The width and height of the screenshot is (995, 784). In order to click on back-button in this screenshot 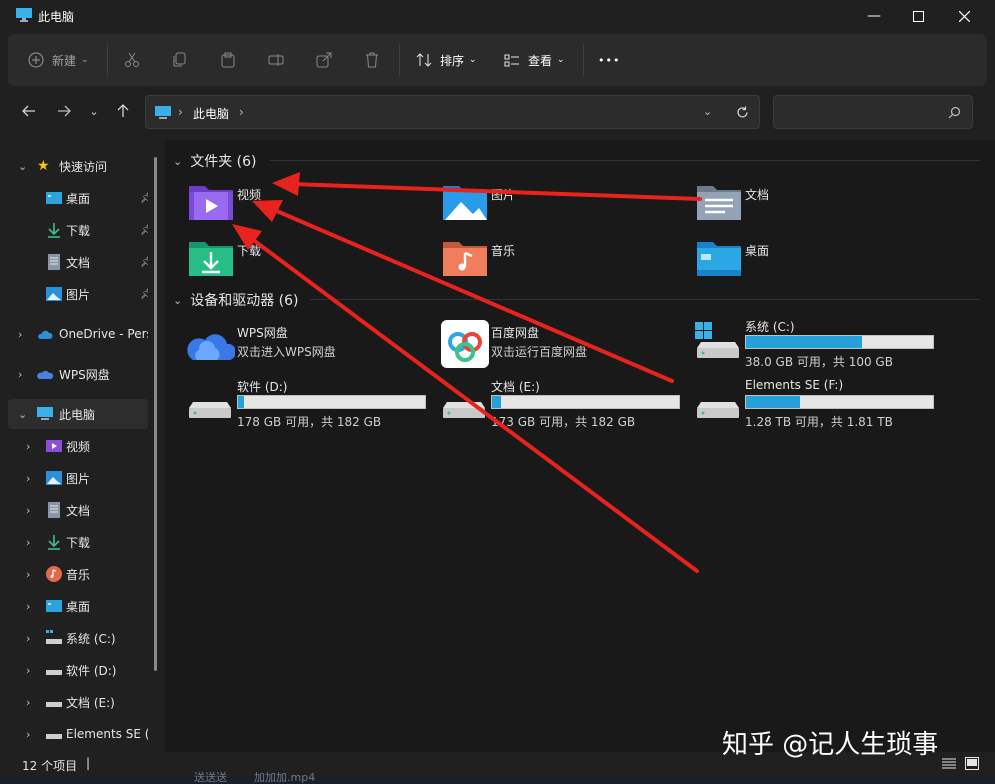, I will do `click(29, 111)`.